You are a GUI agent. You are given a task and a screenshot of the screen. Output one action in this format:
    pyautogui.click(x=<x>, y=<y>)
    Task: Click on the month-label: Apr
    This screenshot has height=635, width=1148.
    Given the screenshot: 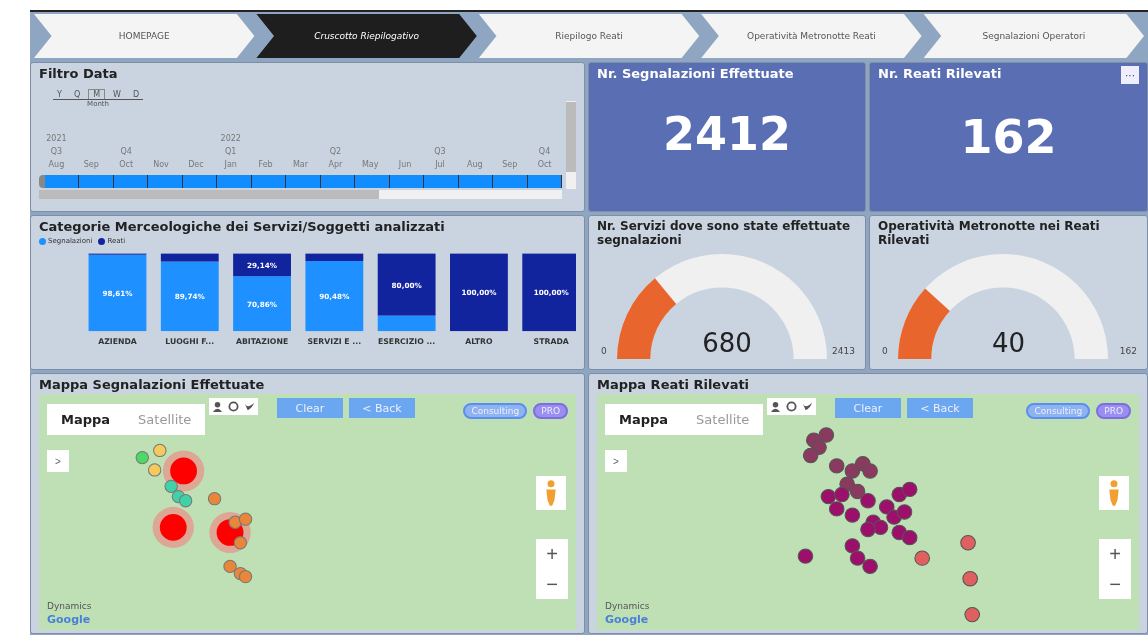 What is the action you would take?
    pyautogui.click(x=335, y=165)
    